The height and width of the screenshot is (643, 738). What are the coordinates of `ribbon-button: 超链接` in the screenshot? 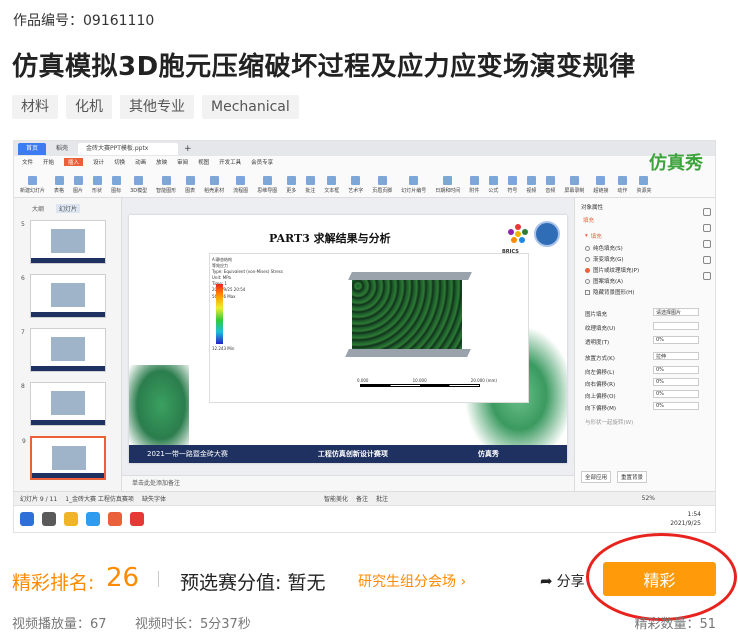 It's located at (600, 185).